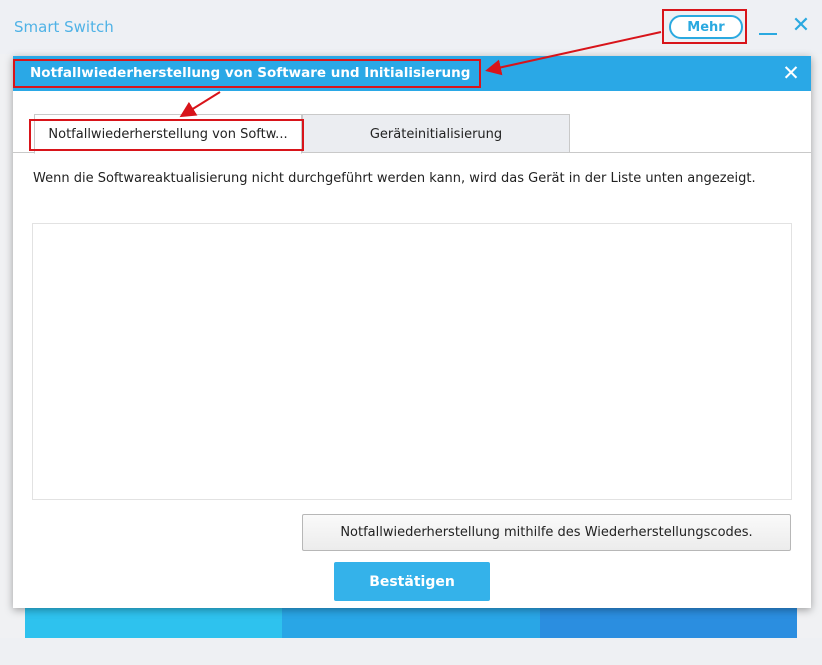 This screenshot has height=665, width=822. I want to click on app-titlebar: Smart Switch Mehr ✕, so click(411, 27).